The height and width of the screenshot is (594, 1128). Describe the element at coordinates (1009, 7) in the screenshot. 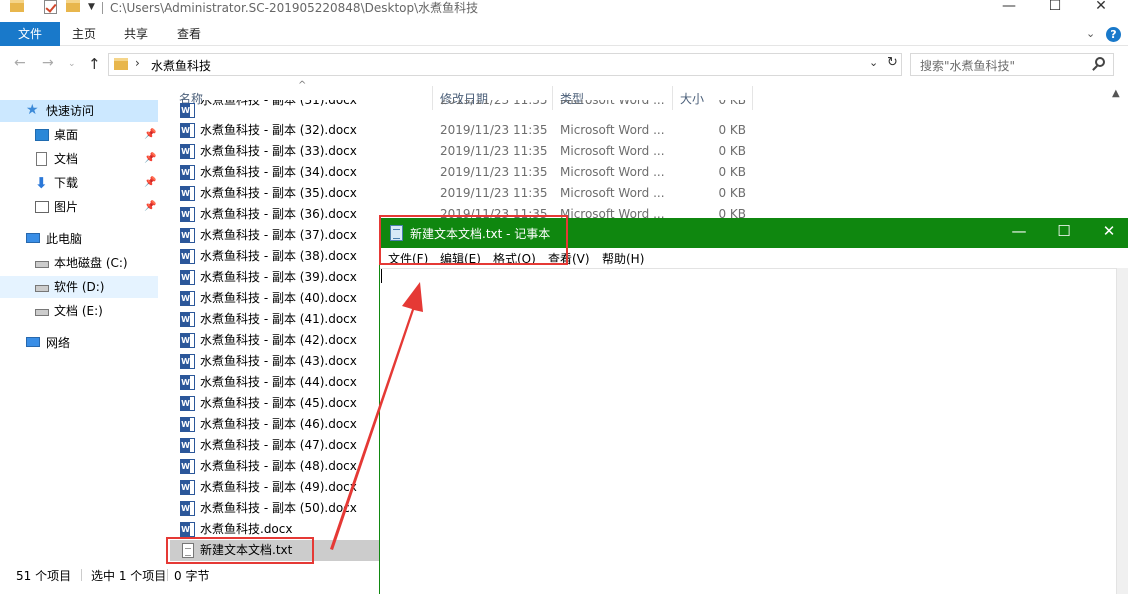

I see `minimize-button: —` at that location.